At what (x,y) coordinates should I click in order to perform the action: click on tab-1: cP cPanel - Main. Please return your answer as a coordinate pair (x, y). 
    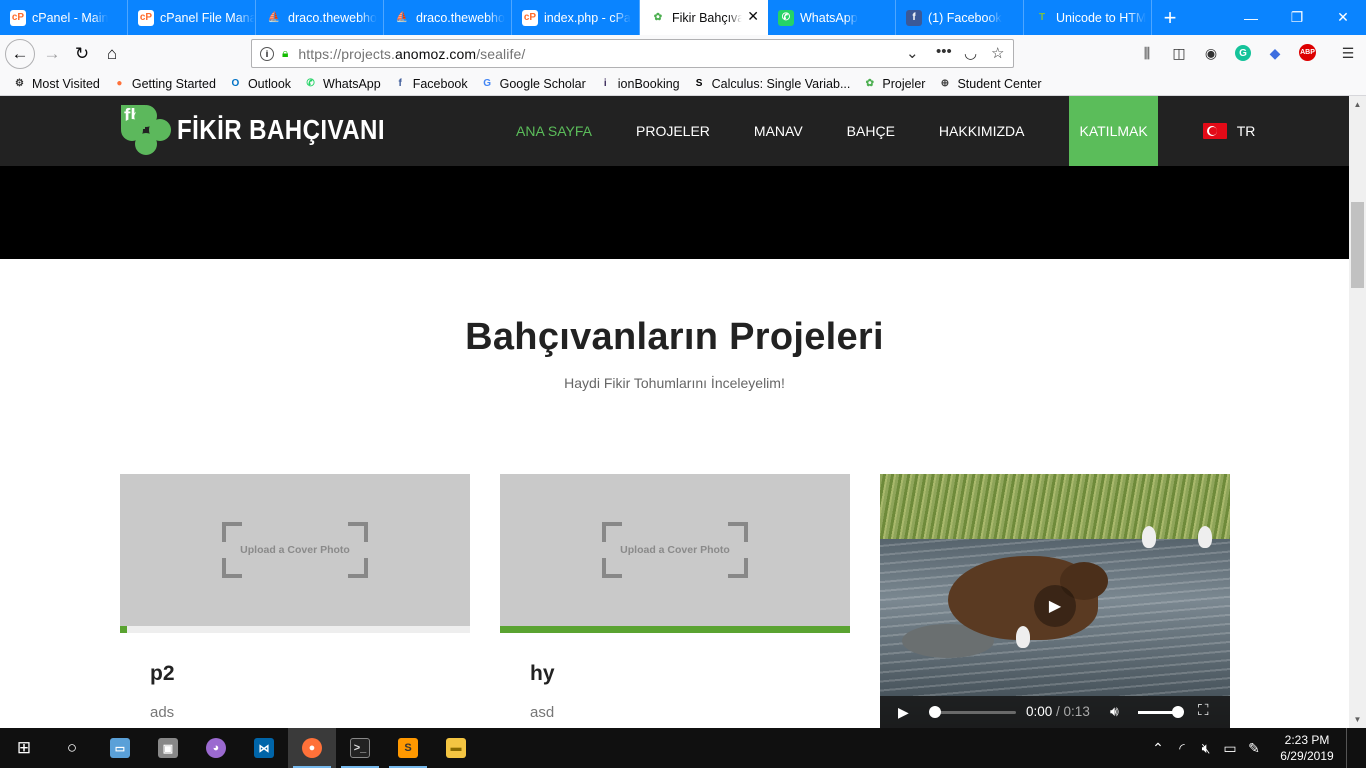
    Looking at the image, I should click on (64, 17).